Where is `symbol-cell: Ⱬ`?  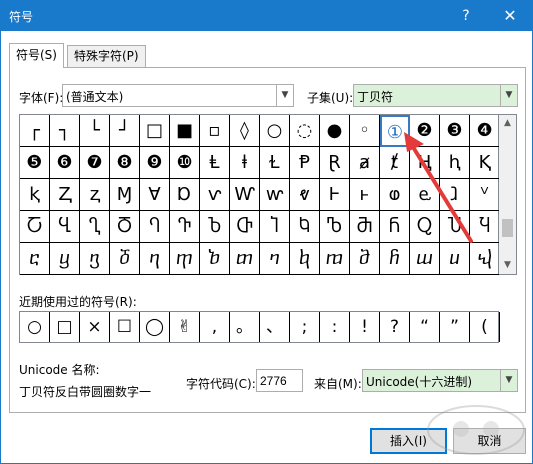 symbol-cell: Ⱬ is located at coordinates (65, 195).